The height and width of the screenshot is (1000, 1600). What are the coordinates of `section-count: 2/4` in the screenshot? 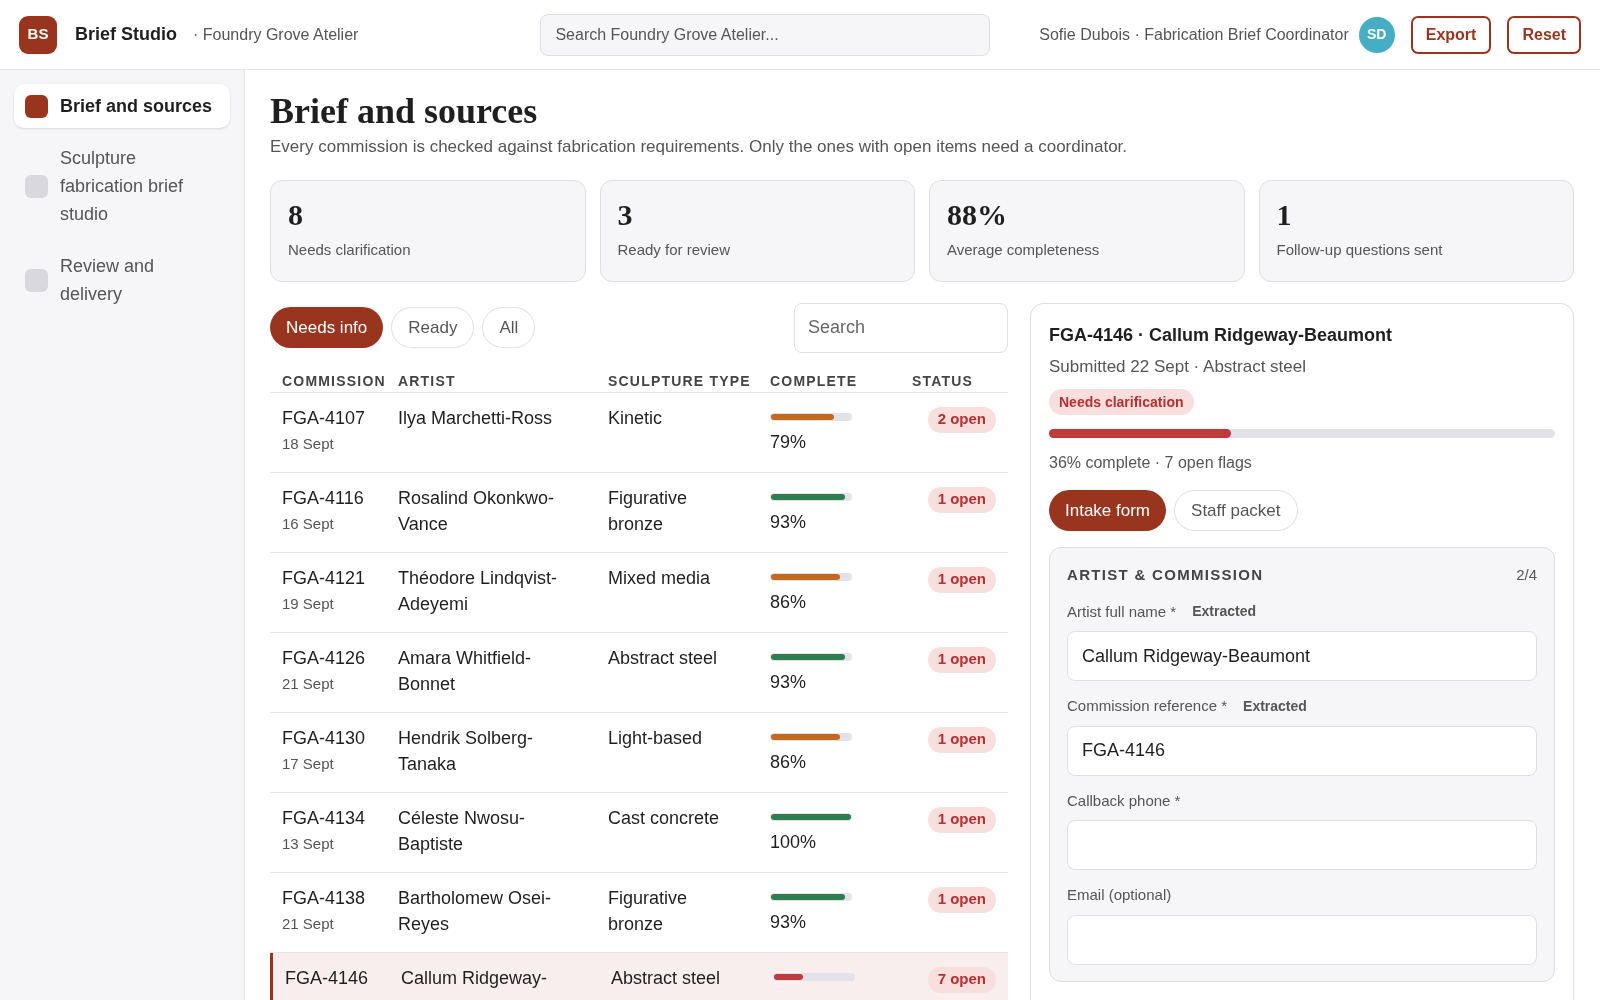 It's located at (1526, 575).